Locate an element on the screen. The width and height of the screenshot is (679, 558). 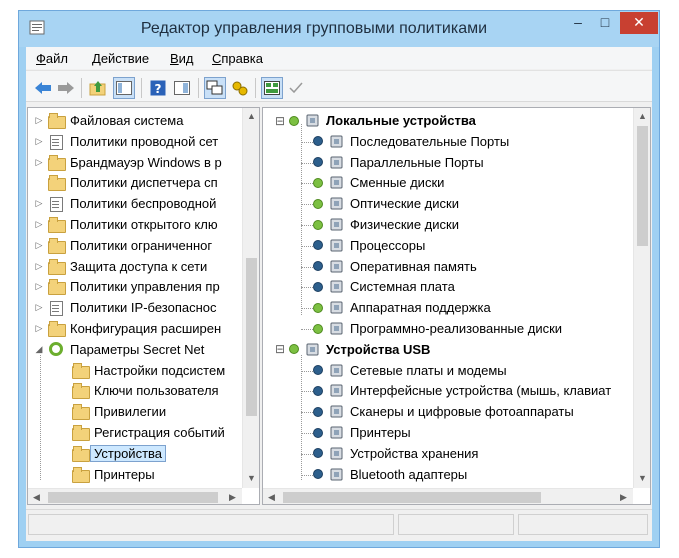
tree-item: Принтеры is located at coordinates (106, 474).